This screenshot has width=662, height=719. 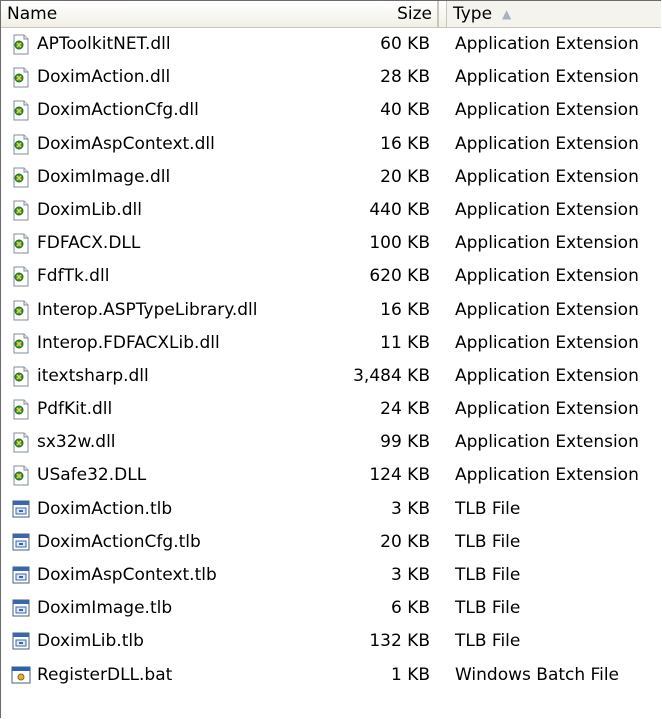 I want to click on file-row: FDFACX.DLL 100 KB Application Extension, so click(x=331, y=243).